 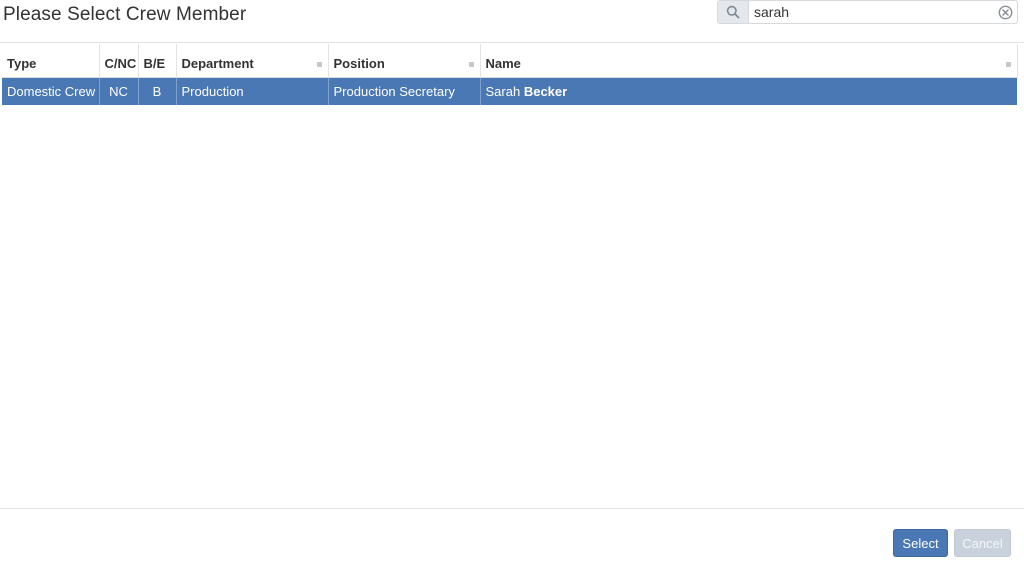 What do you see at coordinates (22, 63) in the screenshot?
I see `column-header-label: Type` at bounding box center [22, 63].